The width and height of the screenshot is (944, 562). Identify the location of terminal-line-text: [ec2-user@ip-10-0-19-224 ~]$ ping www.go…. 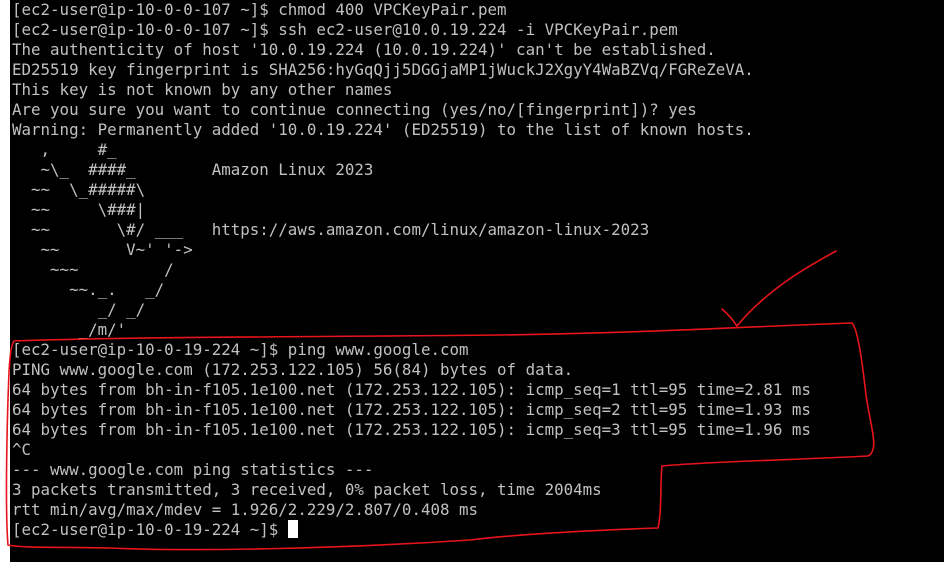
(240, 349).